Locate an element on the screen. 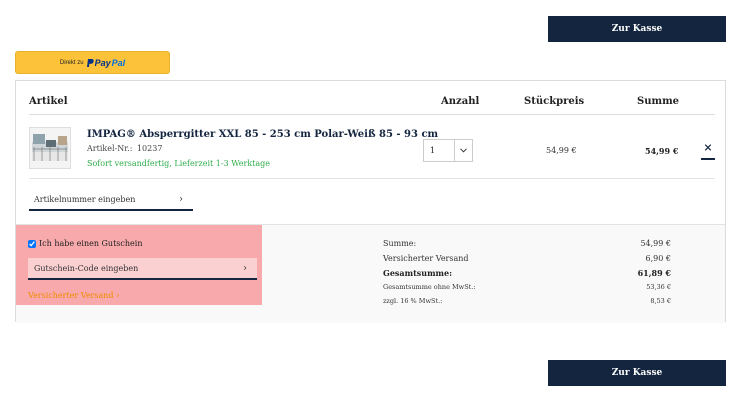 The width and height of the screenshot is (740, 408). totals-value: 8,53 € is located at coordinates (660, 301).